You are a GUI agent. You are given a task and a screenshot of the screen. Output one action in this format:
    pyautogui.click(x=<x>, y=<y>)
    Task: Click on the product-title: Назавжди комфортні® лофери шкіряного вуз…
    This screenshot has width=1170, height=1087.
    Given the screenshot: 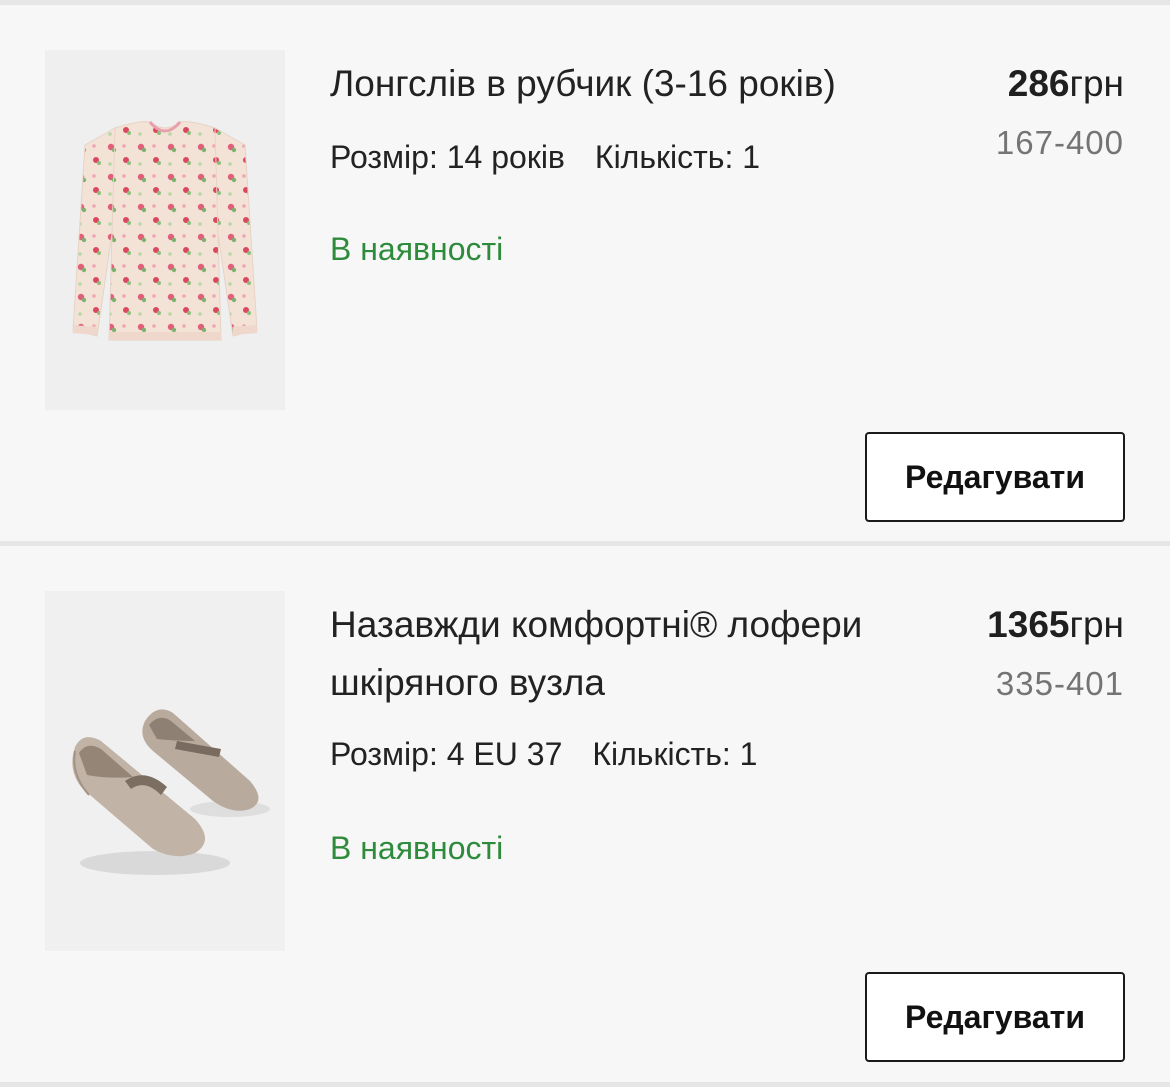 What is the action you would take?
    pyautogui.click(x=650, y=654)
    